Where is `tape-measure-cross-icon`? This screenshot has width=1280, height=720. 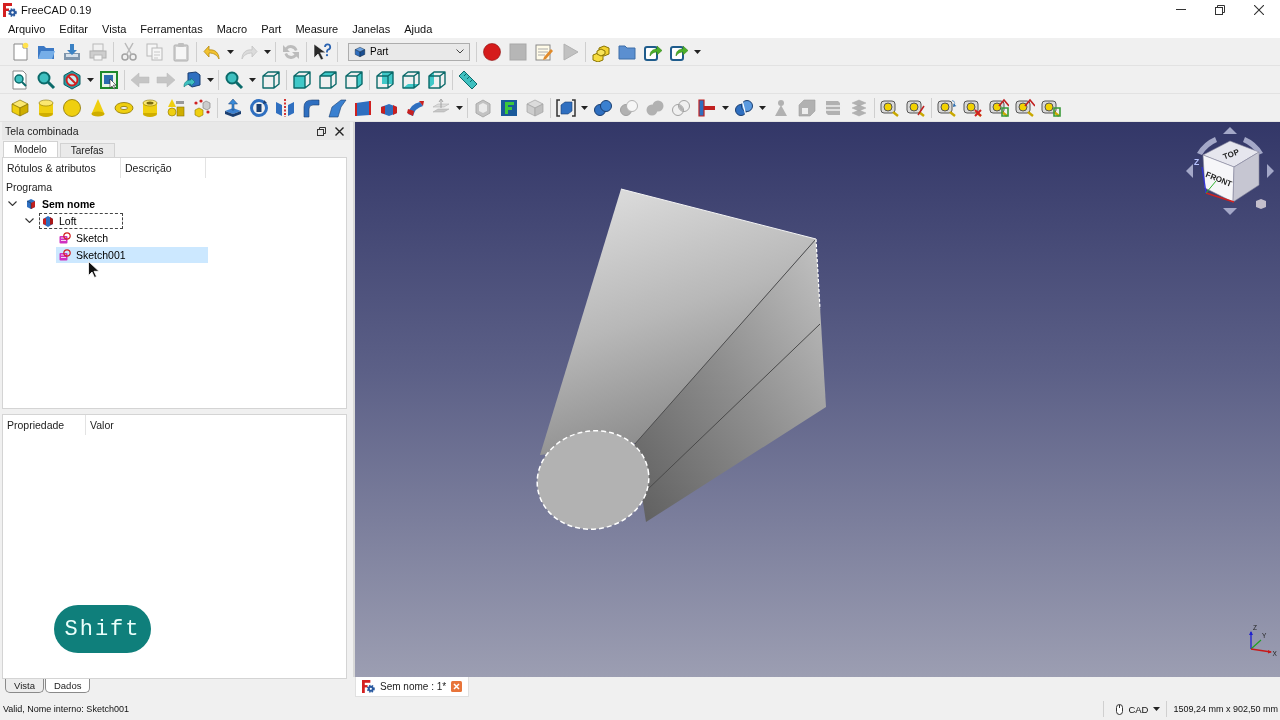 tape-measure-cross-icon is located at coordinates (973, 107).